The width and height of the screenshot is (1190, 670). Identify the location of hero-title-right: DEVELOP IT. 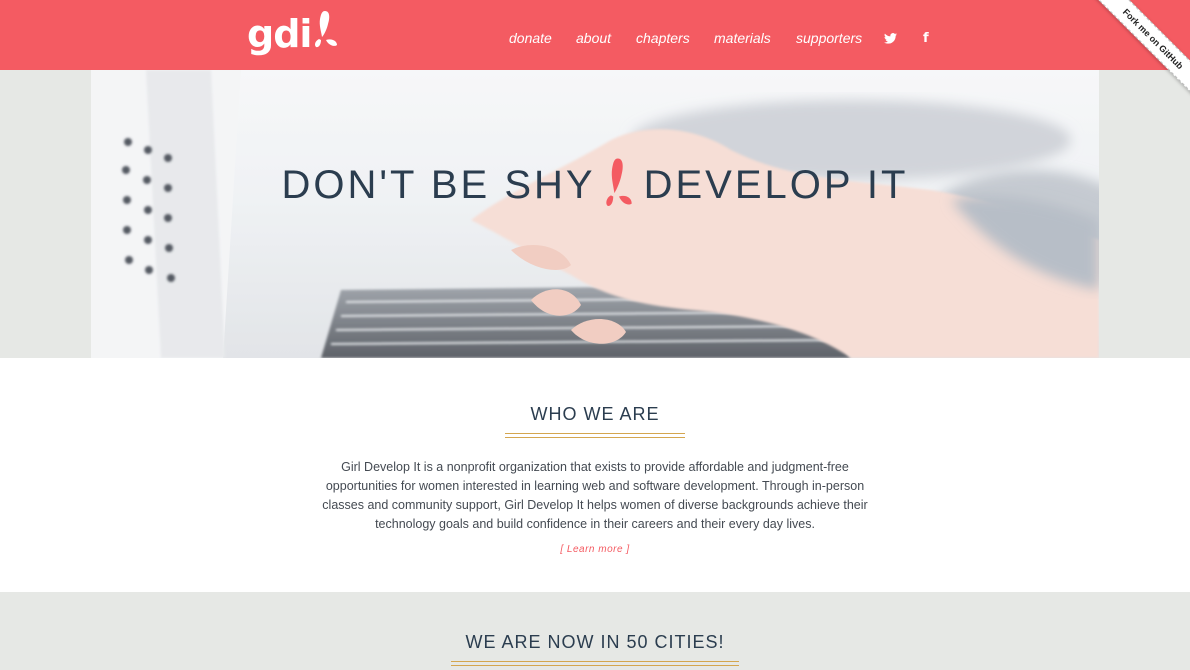
(776, 184).